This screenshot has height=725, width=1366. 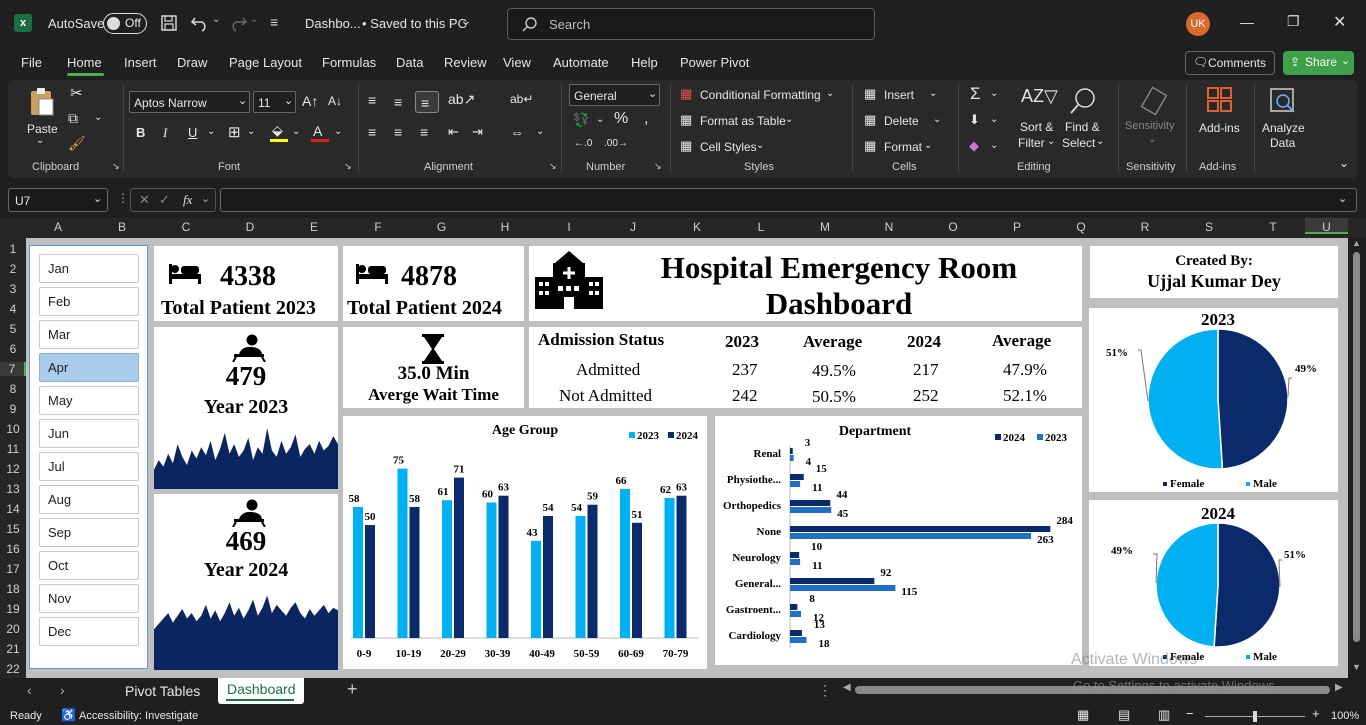 What do you see at coordinates (352, 689) in the screenshot?
I see `add-sheet-icon: +` at bounding box center [352, 689].